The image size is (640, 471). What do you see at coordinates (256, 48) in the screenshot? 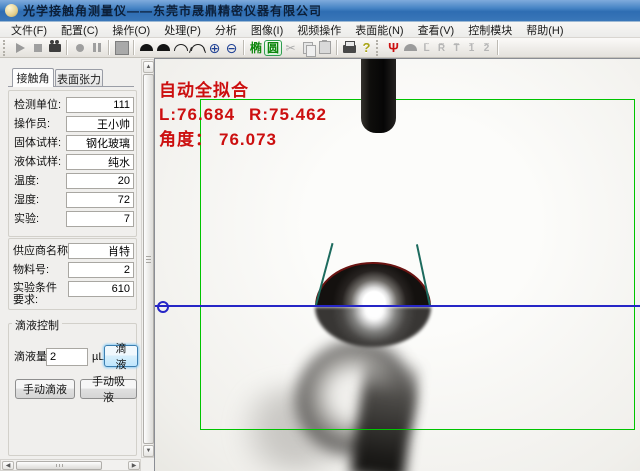
I see `ellipse-fit-button: 椭` at bounding box center [256, 48].